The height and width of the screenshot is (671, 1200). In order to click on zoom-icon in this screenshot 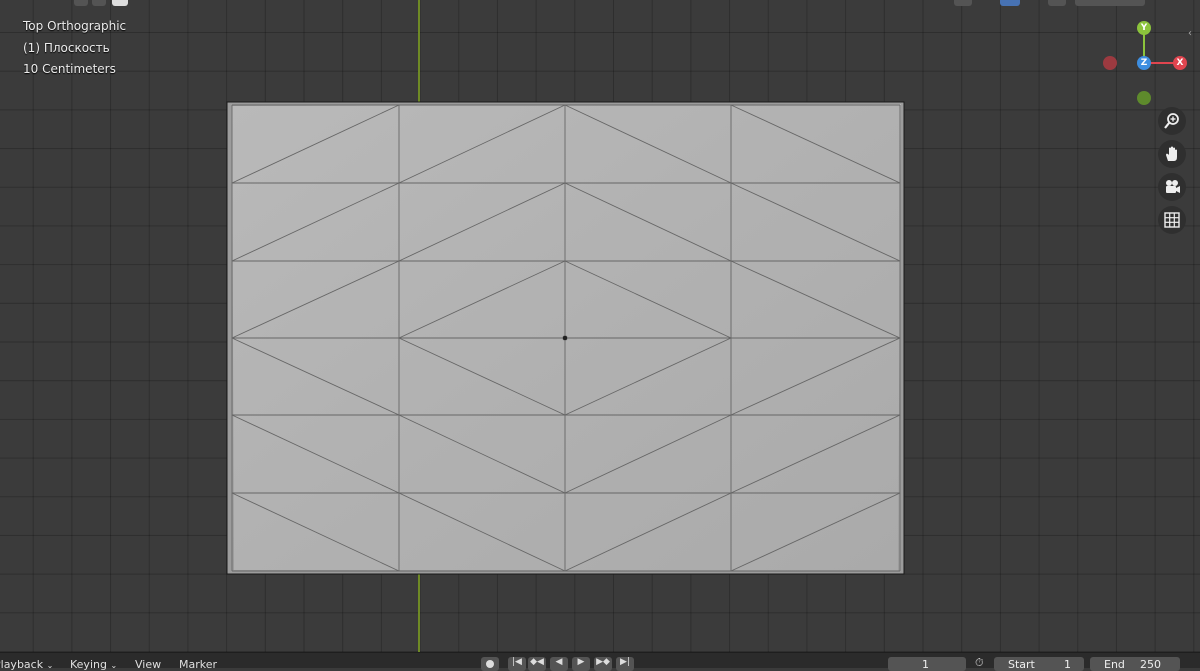, I will do `click(1172, 121)`.